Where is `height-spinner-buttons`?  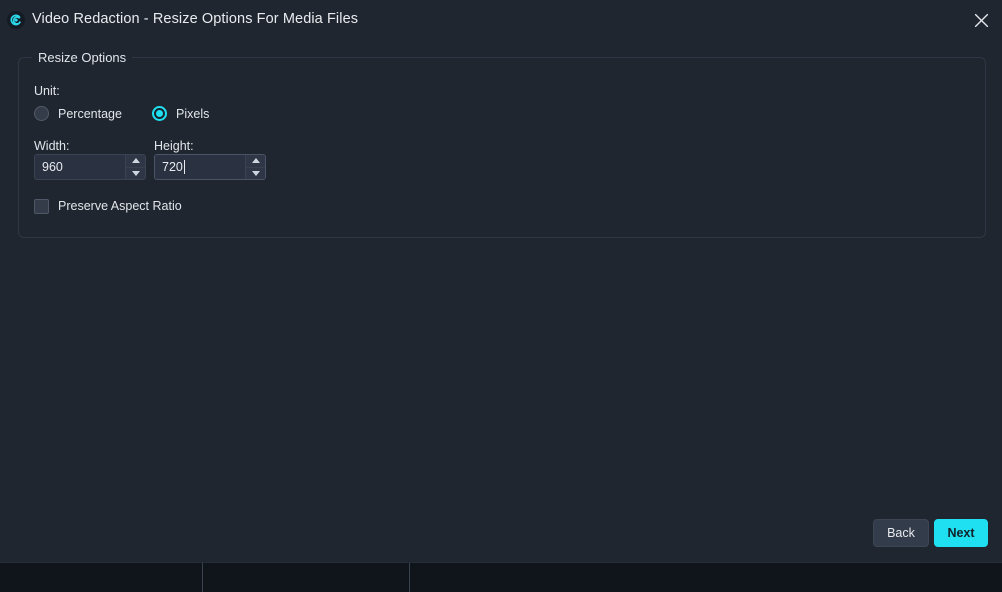 height-spinner-buttons is located at coordinates (255, 167).